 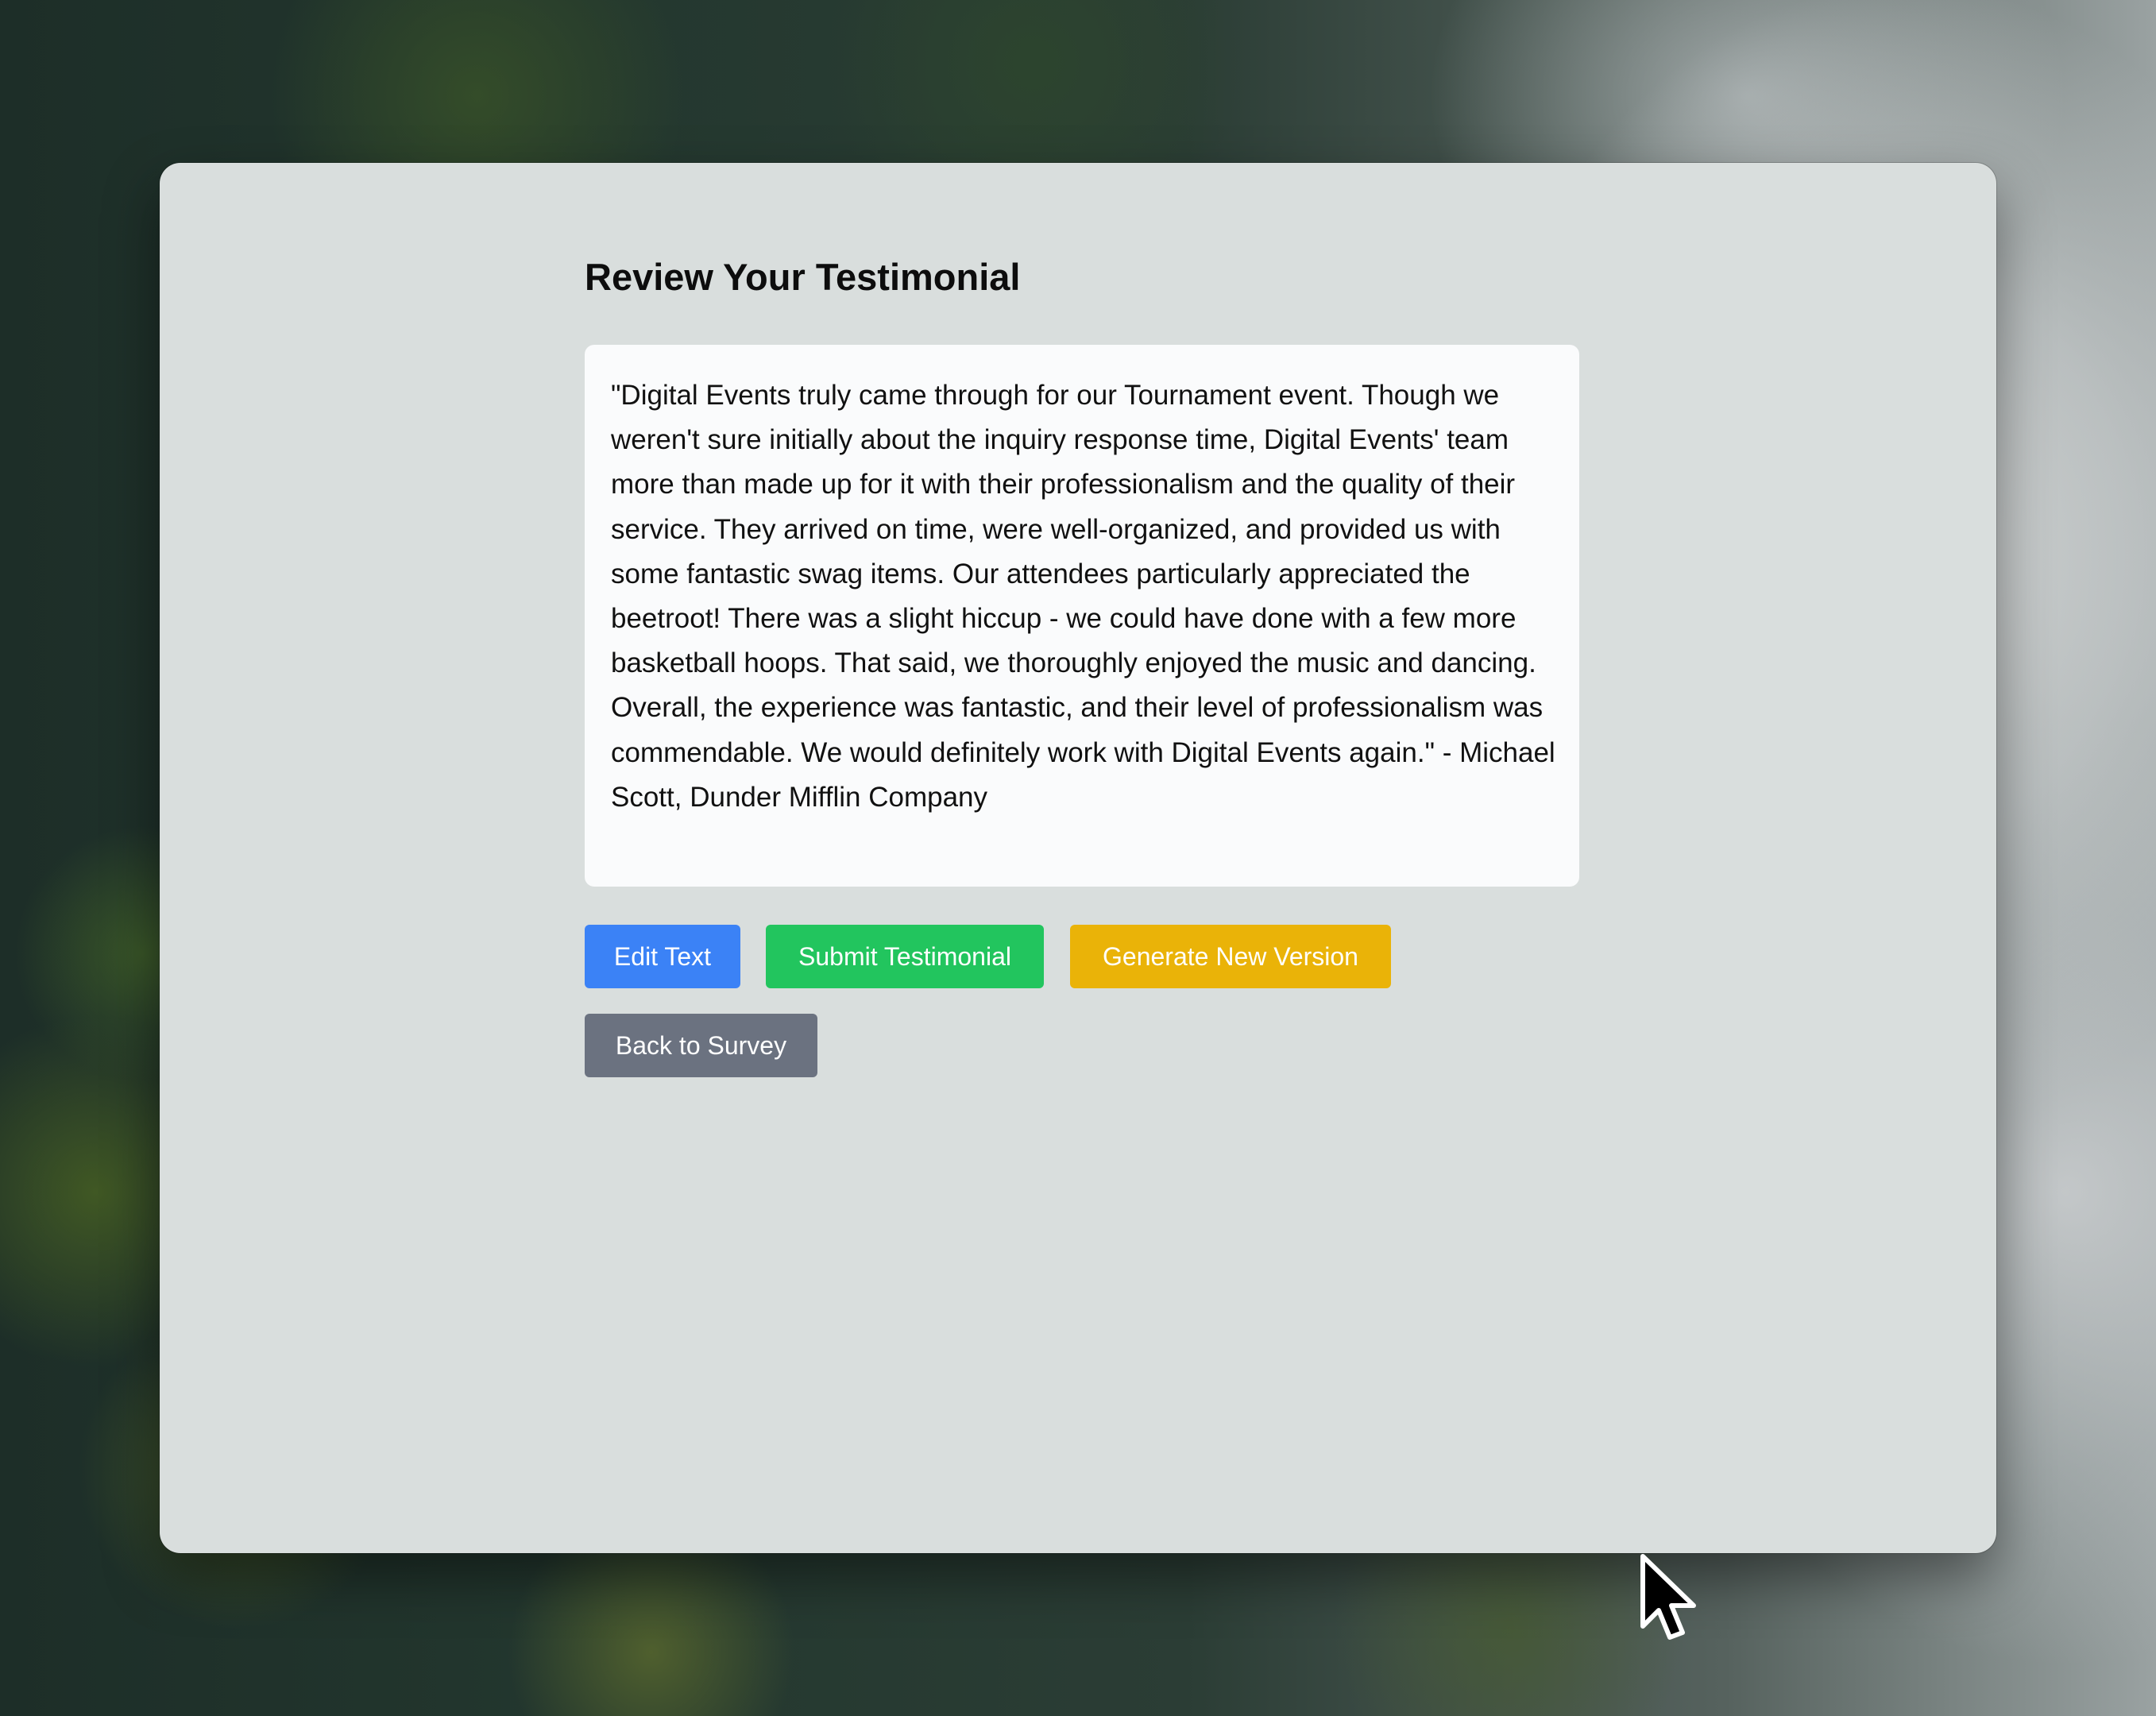 What do you see at coordinates (662, 956) in the screenshot?
I see `edit-text-button: Edit Text` at bounding box center [662, 956].